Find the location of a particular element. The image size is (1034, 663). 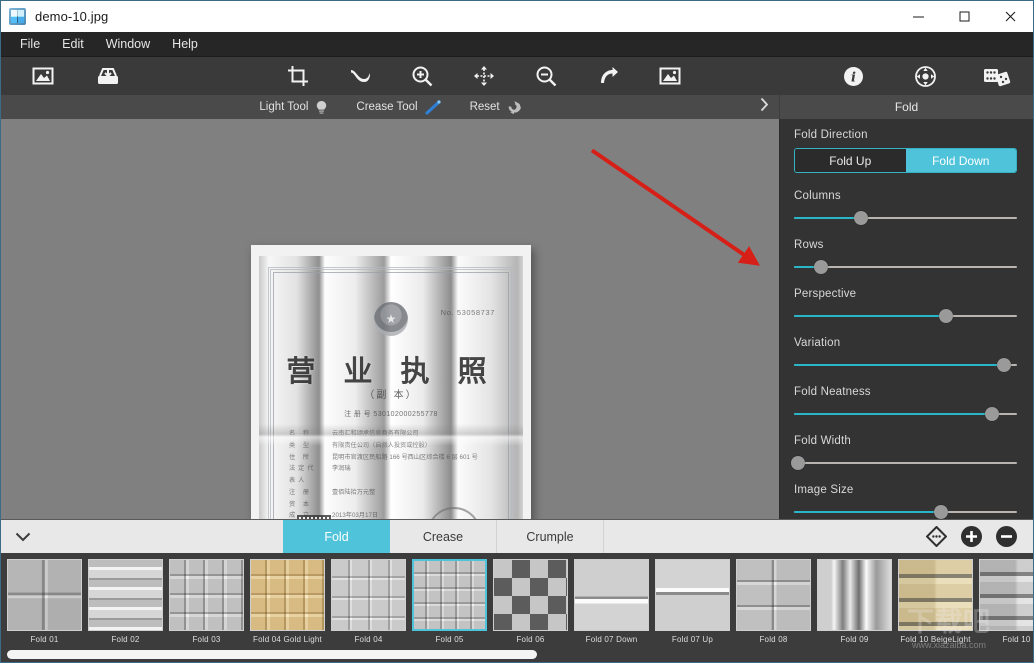

thumbnail-fold-03: Fold 03 is located at coordinates (206, 610).